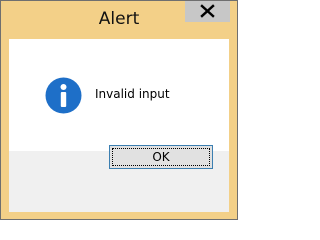 This screenshot has width=320, height=240. What do you see at coordinates (132, 94) in the screenshot?
I see `message-text: Invalid input` at bounding box center [132, 94].